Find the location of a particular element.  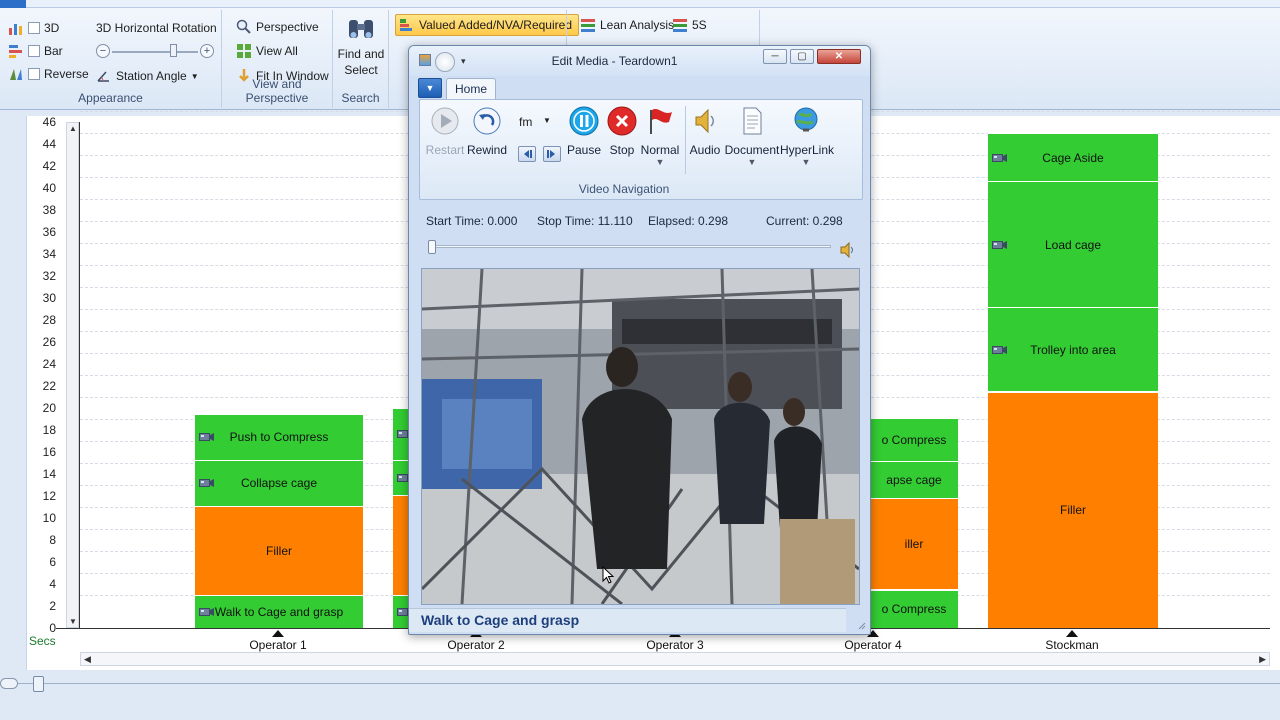

minimize-button: ─ is located at coordinates (775, 56).